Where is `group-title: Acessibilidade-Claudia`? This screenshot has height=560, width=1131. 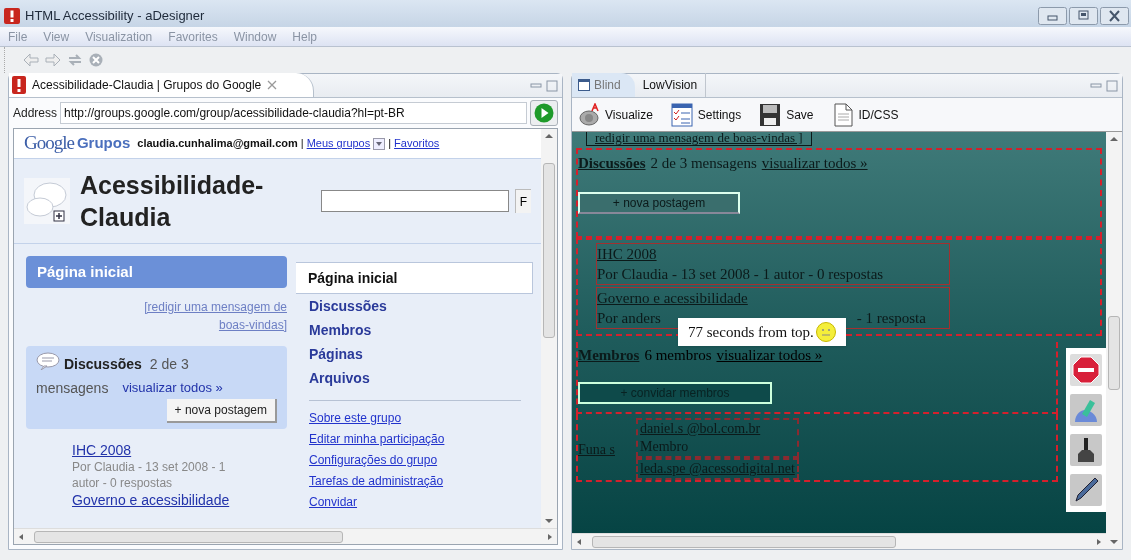 group-title: Acessibilidade-Claudia is located at coordinates (172, 201).